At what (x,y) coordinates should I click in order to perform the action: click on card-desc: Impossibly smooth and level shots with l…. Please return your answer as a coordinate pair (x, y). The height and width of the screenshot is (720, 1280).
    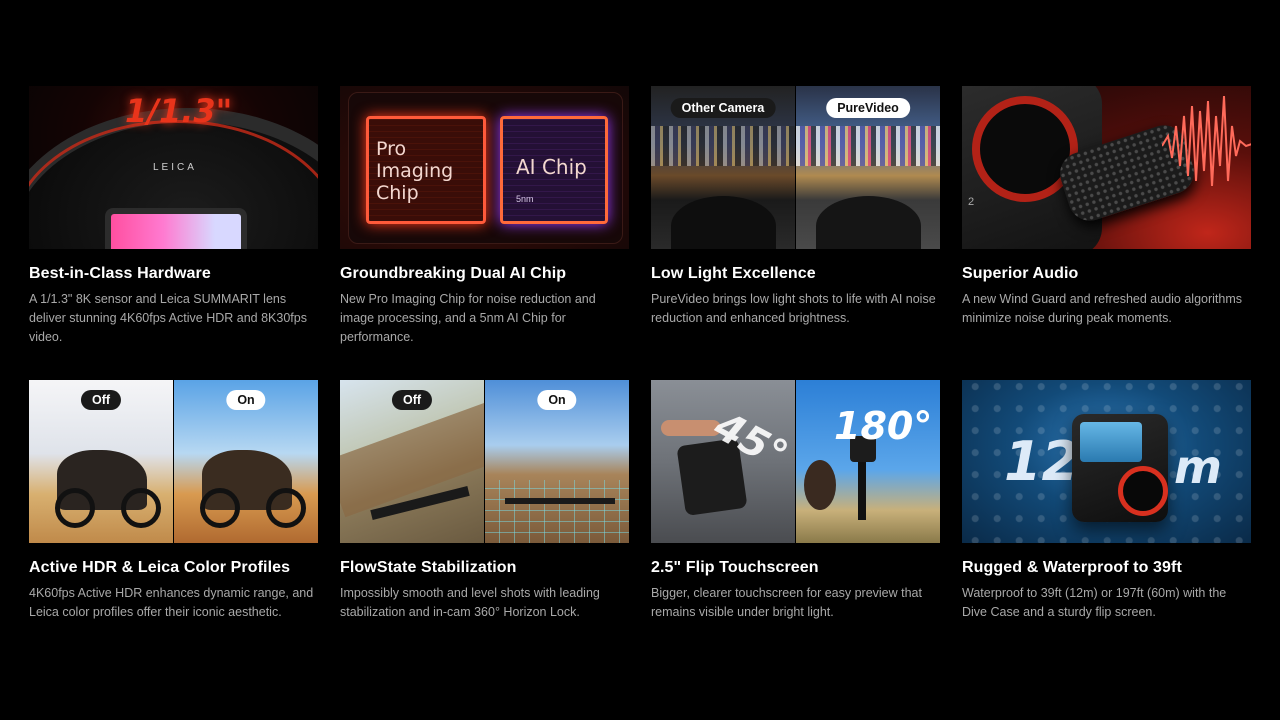
    Looking at the image, I should click on (470, 602).